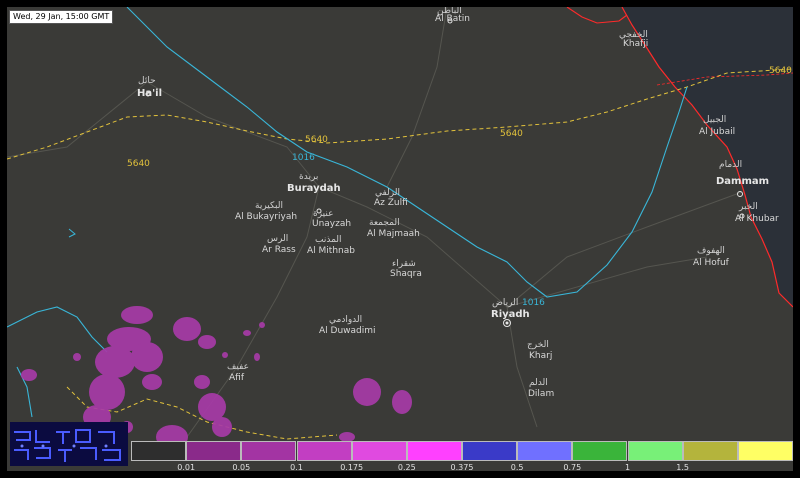 The width and height of the screenshot is (800, 478). What do you see at coordinates (730, 165) in the screenshot?
I see `city-label-arabic: الدمام` at bounding box center [730, 165].